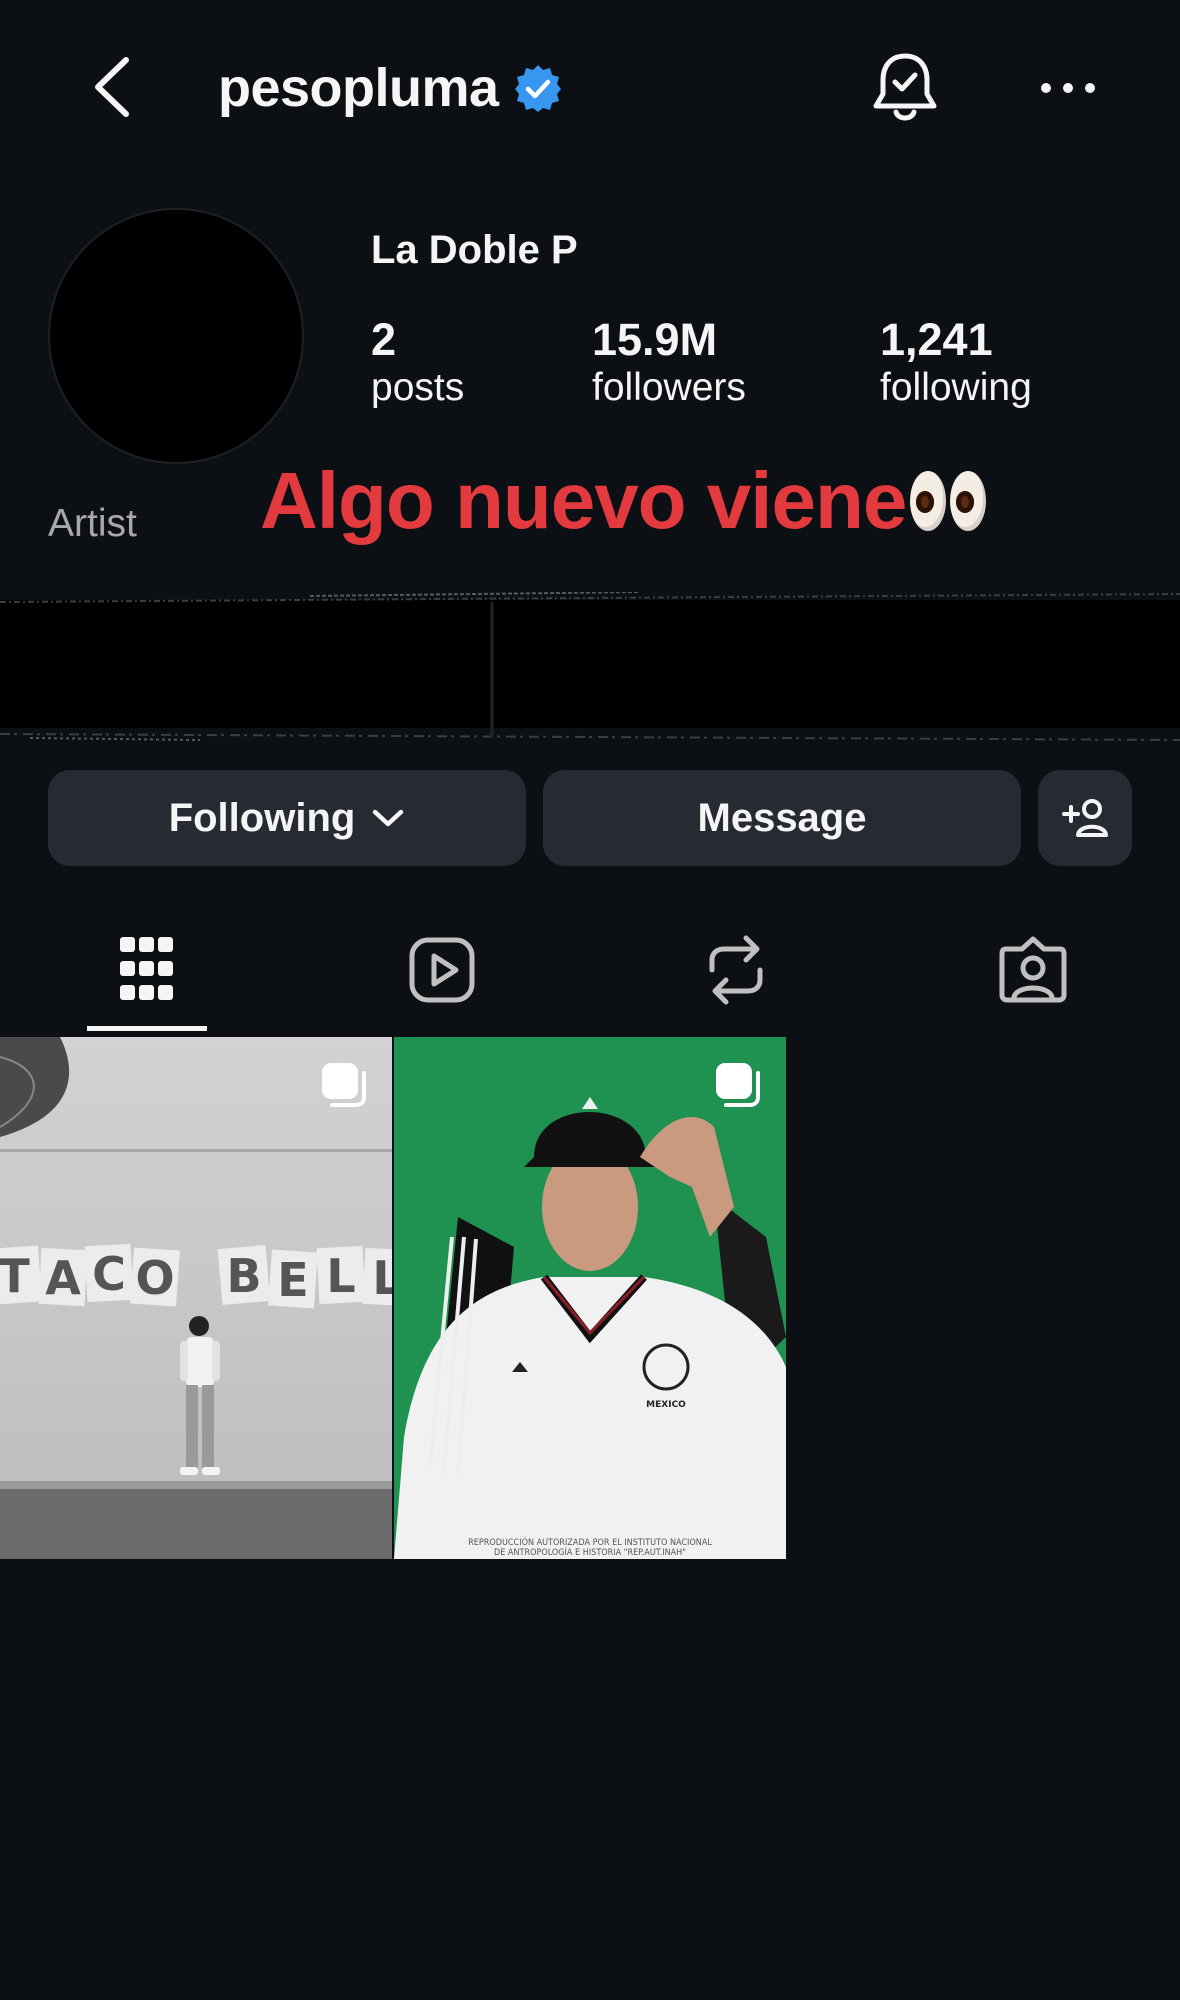 The image size is (1180, 2000). Describe the element at coordinates (388, 818) in the screenshot. I see `chevron-down-icon` at that location.